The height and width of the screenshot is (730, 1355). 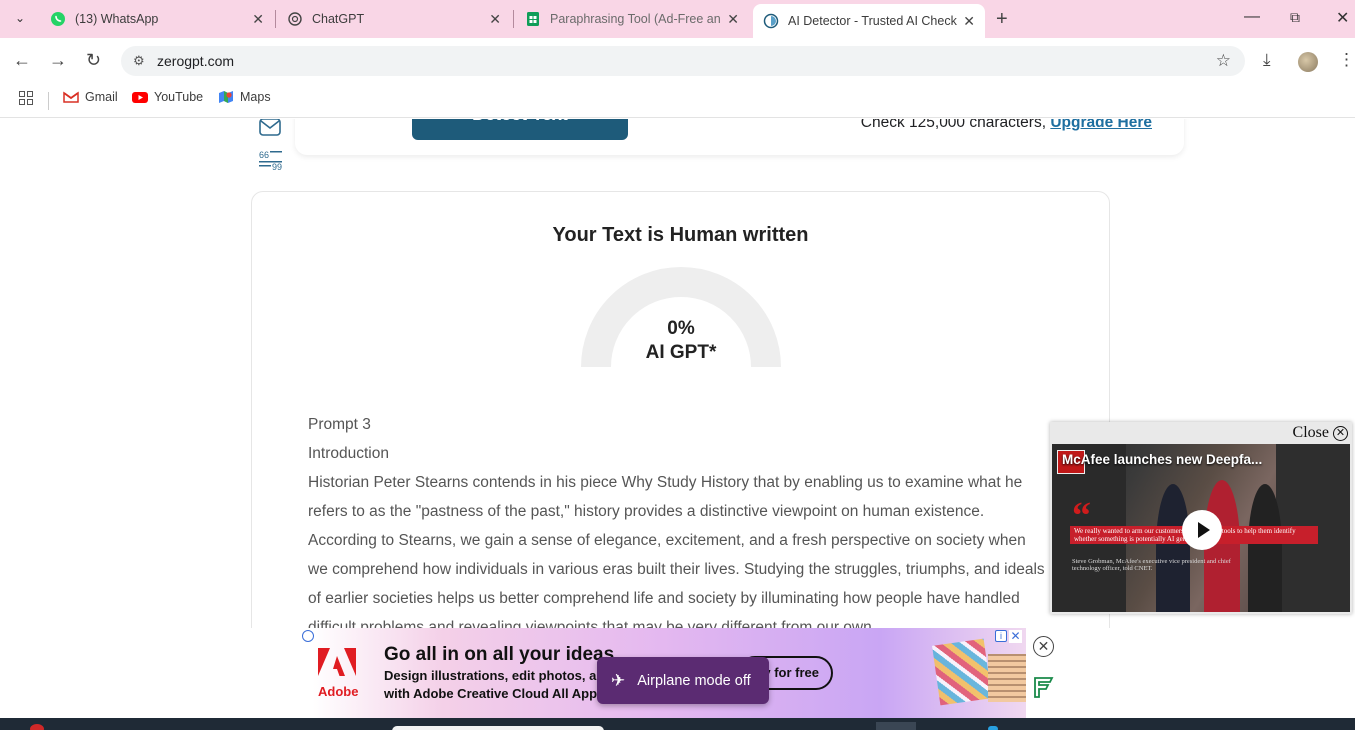 I want to click on upgrade-link: Upgrade Here, so click(x=1101, y=125).